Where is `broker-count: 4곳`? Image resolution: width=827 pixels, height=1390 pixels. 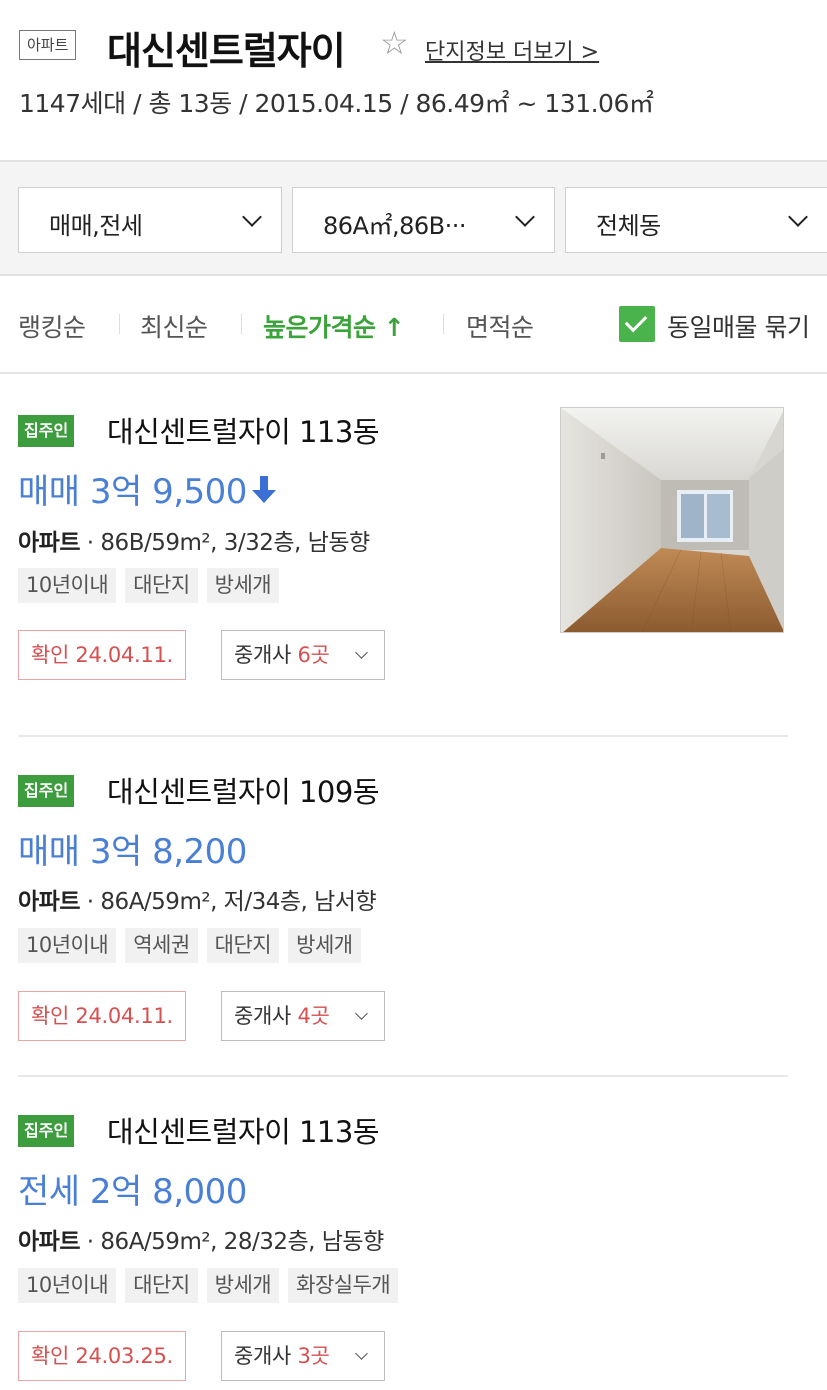
broker-count: 4곳 is located at coordinates (313, 1016).